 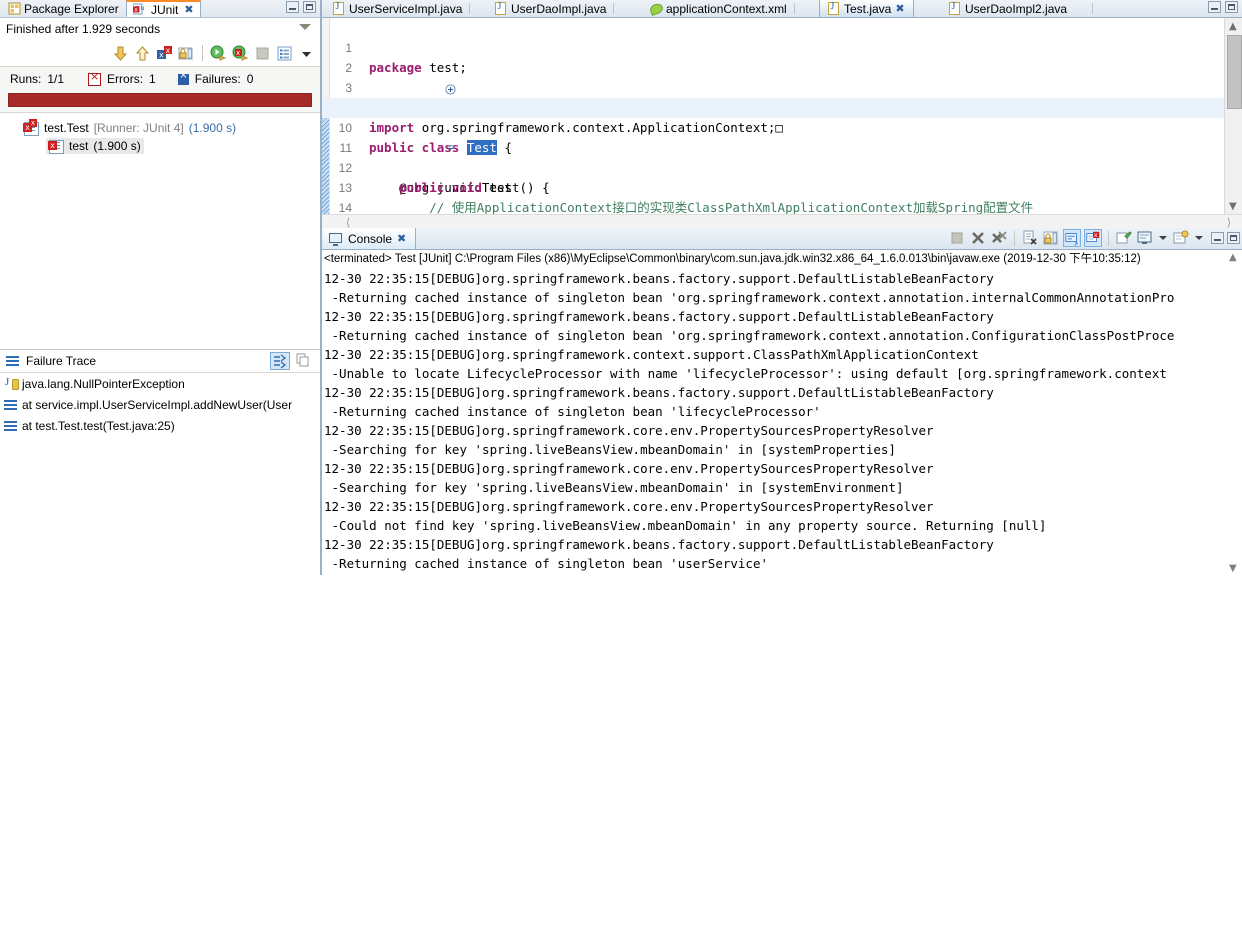 What do you see at coordinates (301, 7) in the screenshot?
I see `left-window-buttons` at bounding box center [301, 7].